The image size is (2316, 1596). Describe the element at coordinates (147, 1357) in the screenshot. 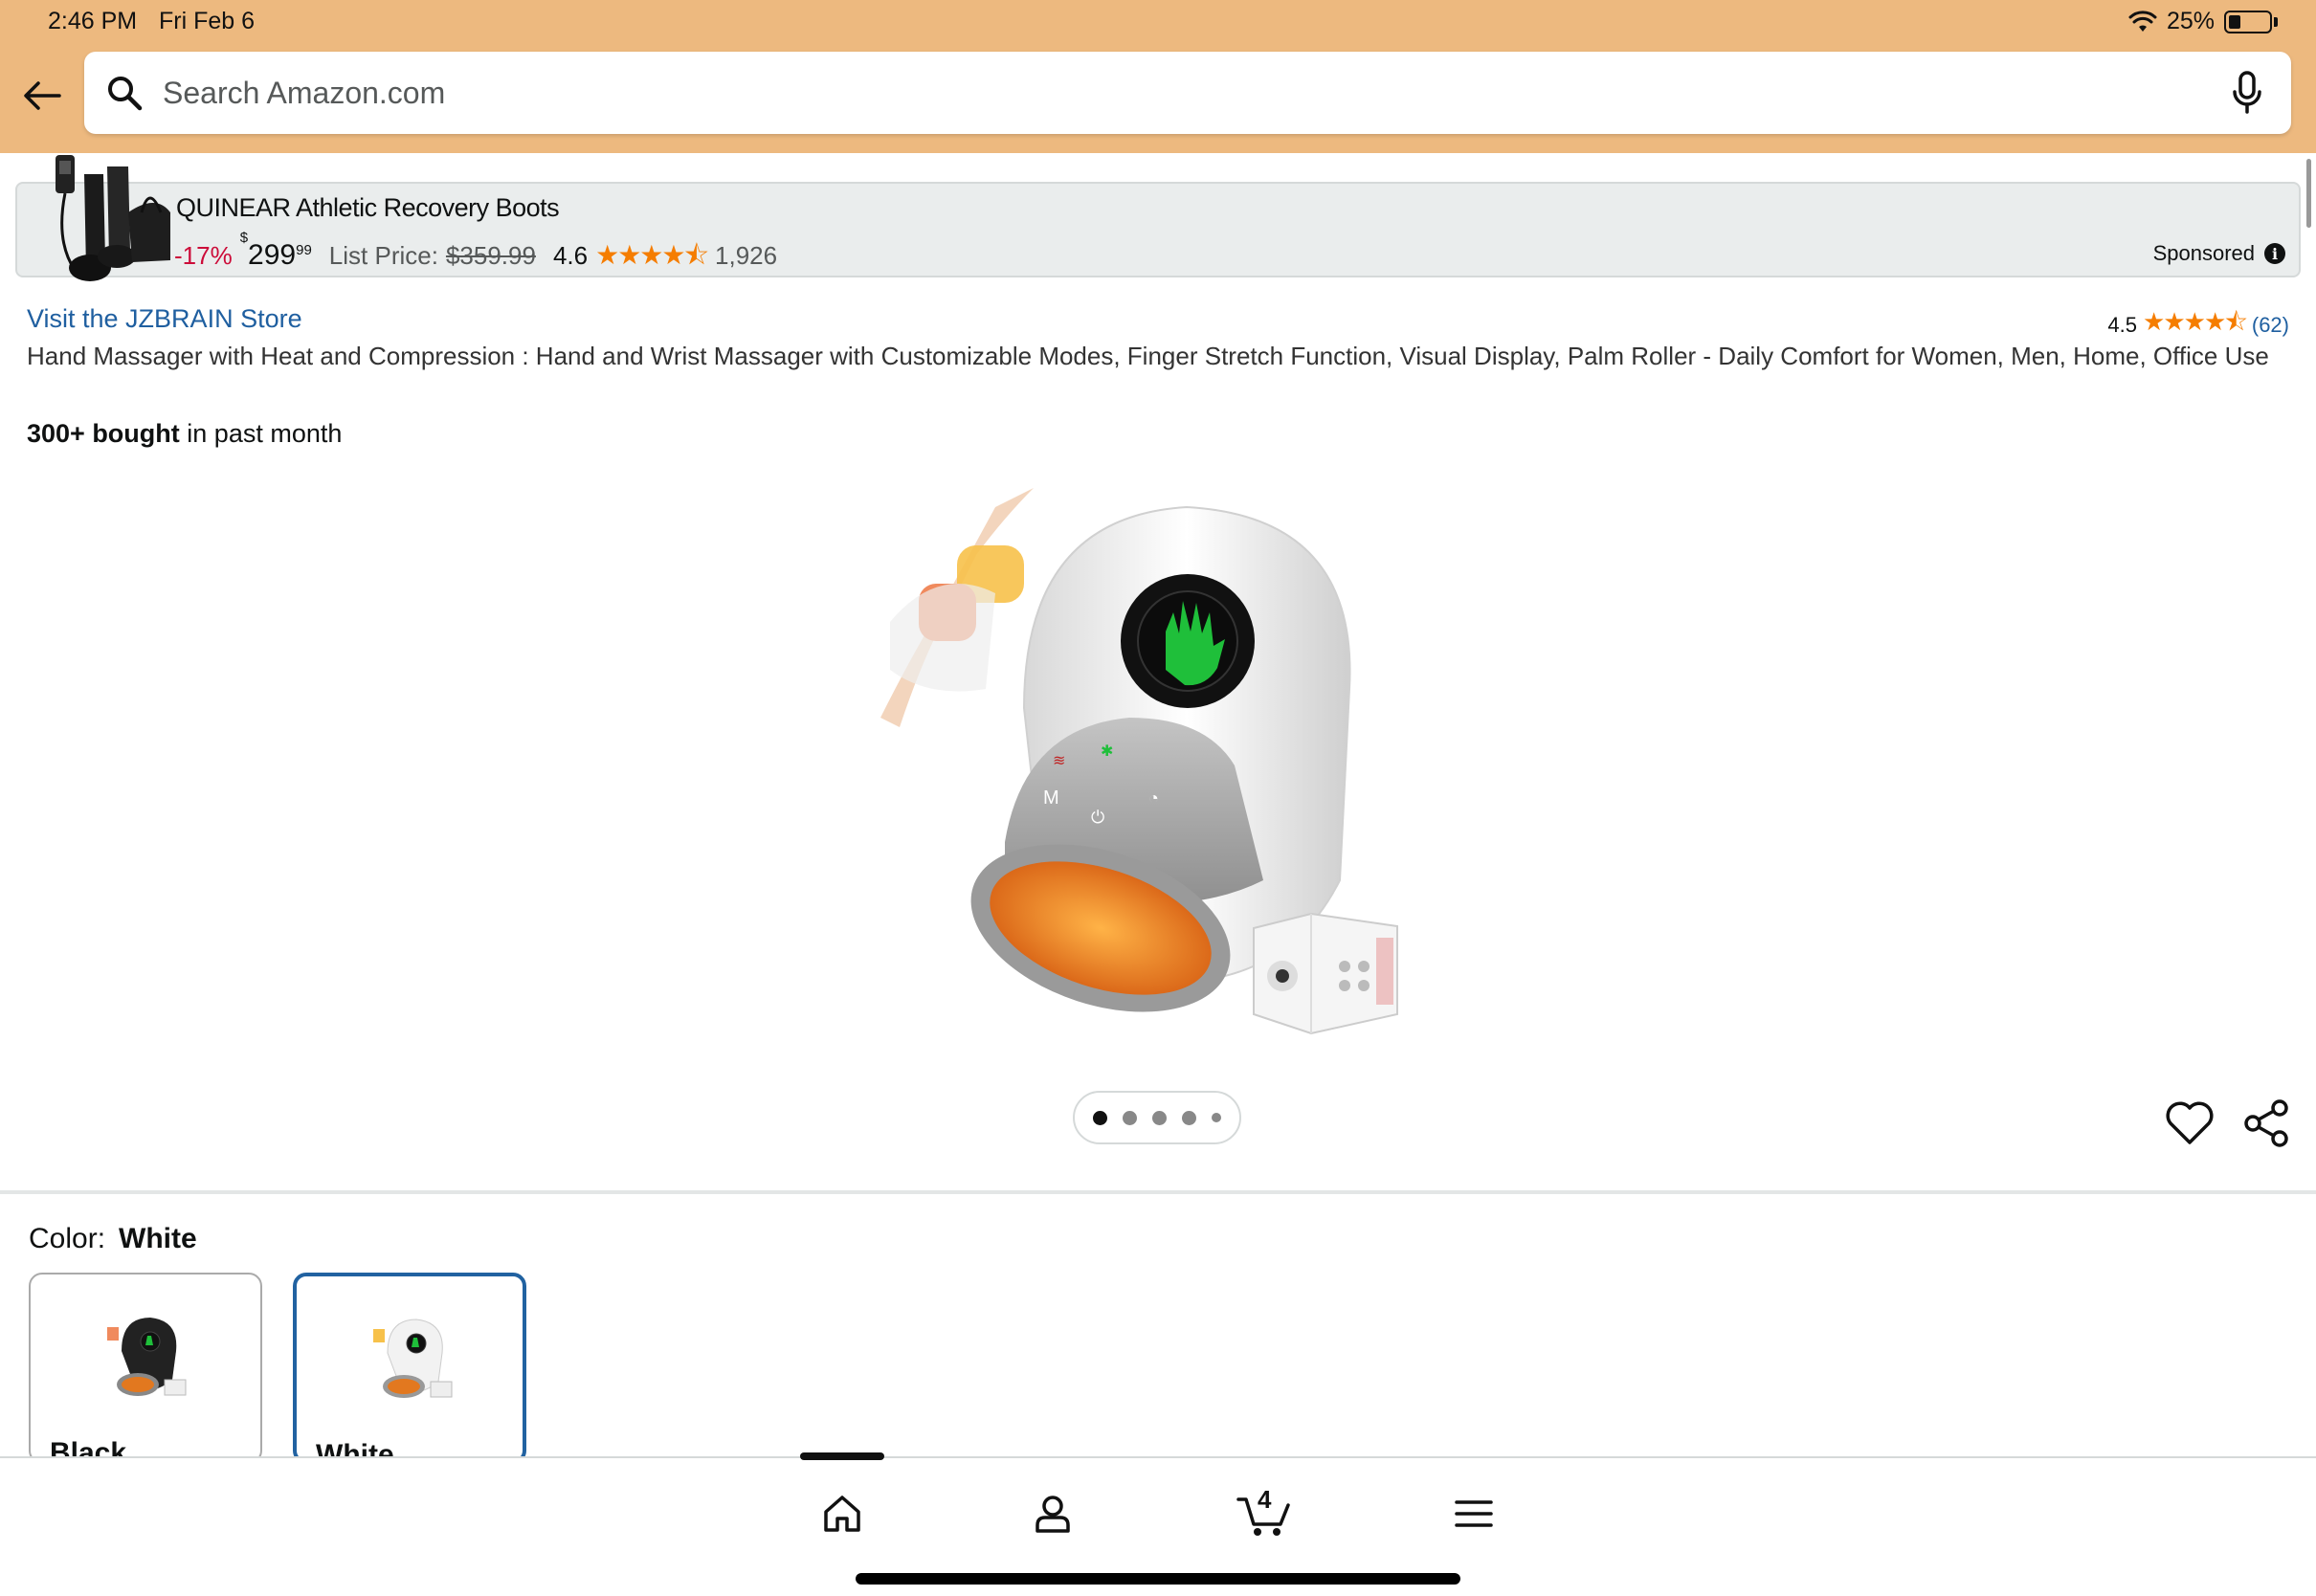

I see `black-variant-thumbnail` at that location.